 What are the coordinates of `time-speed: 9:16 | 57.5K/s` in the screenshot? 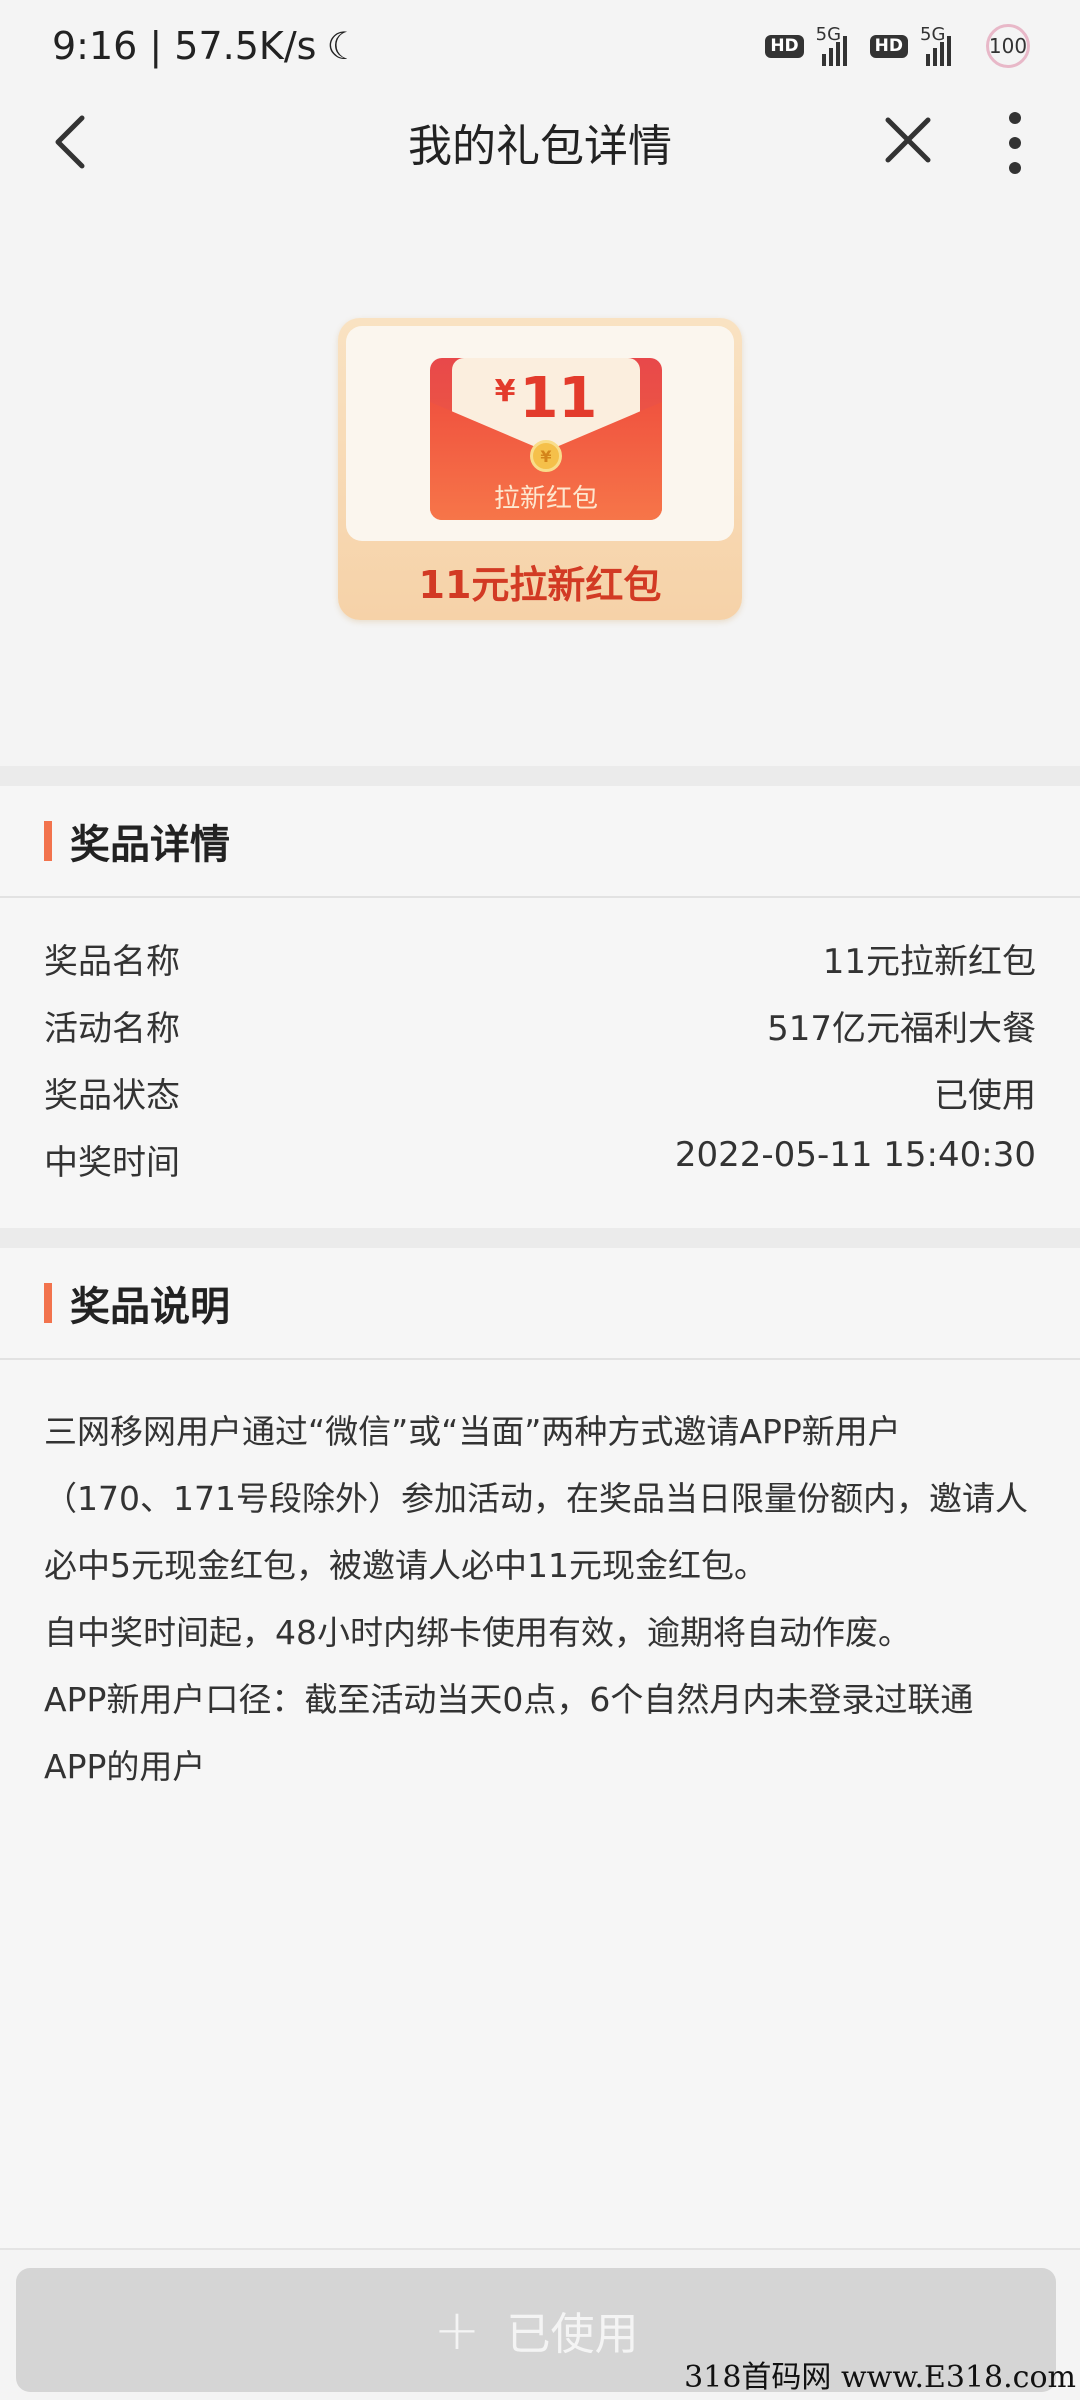 It's located at (184, 46).